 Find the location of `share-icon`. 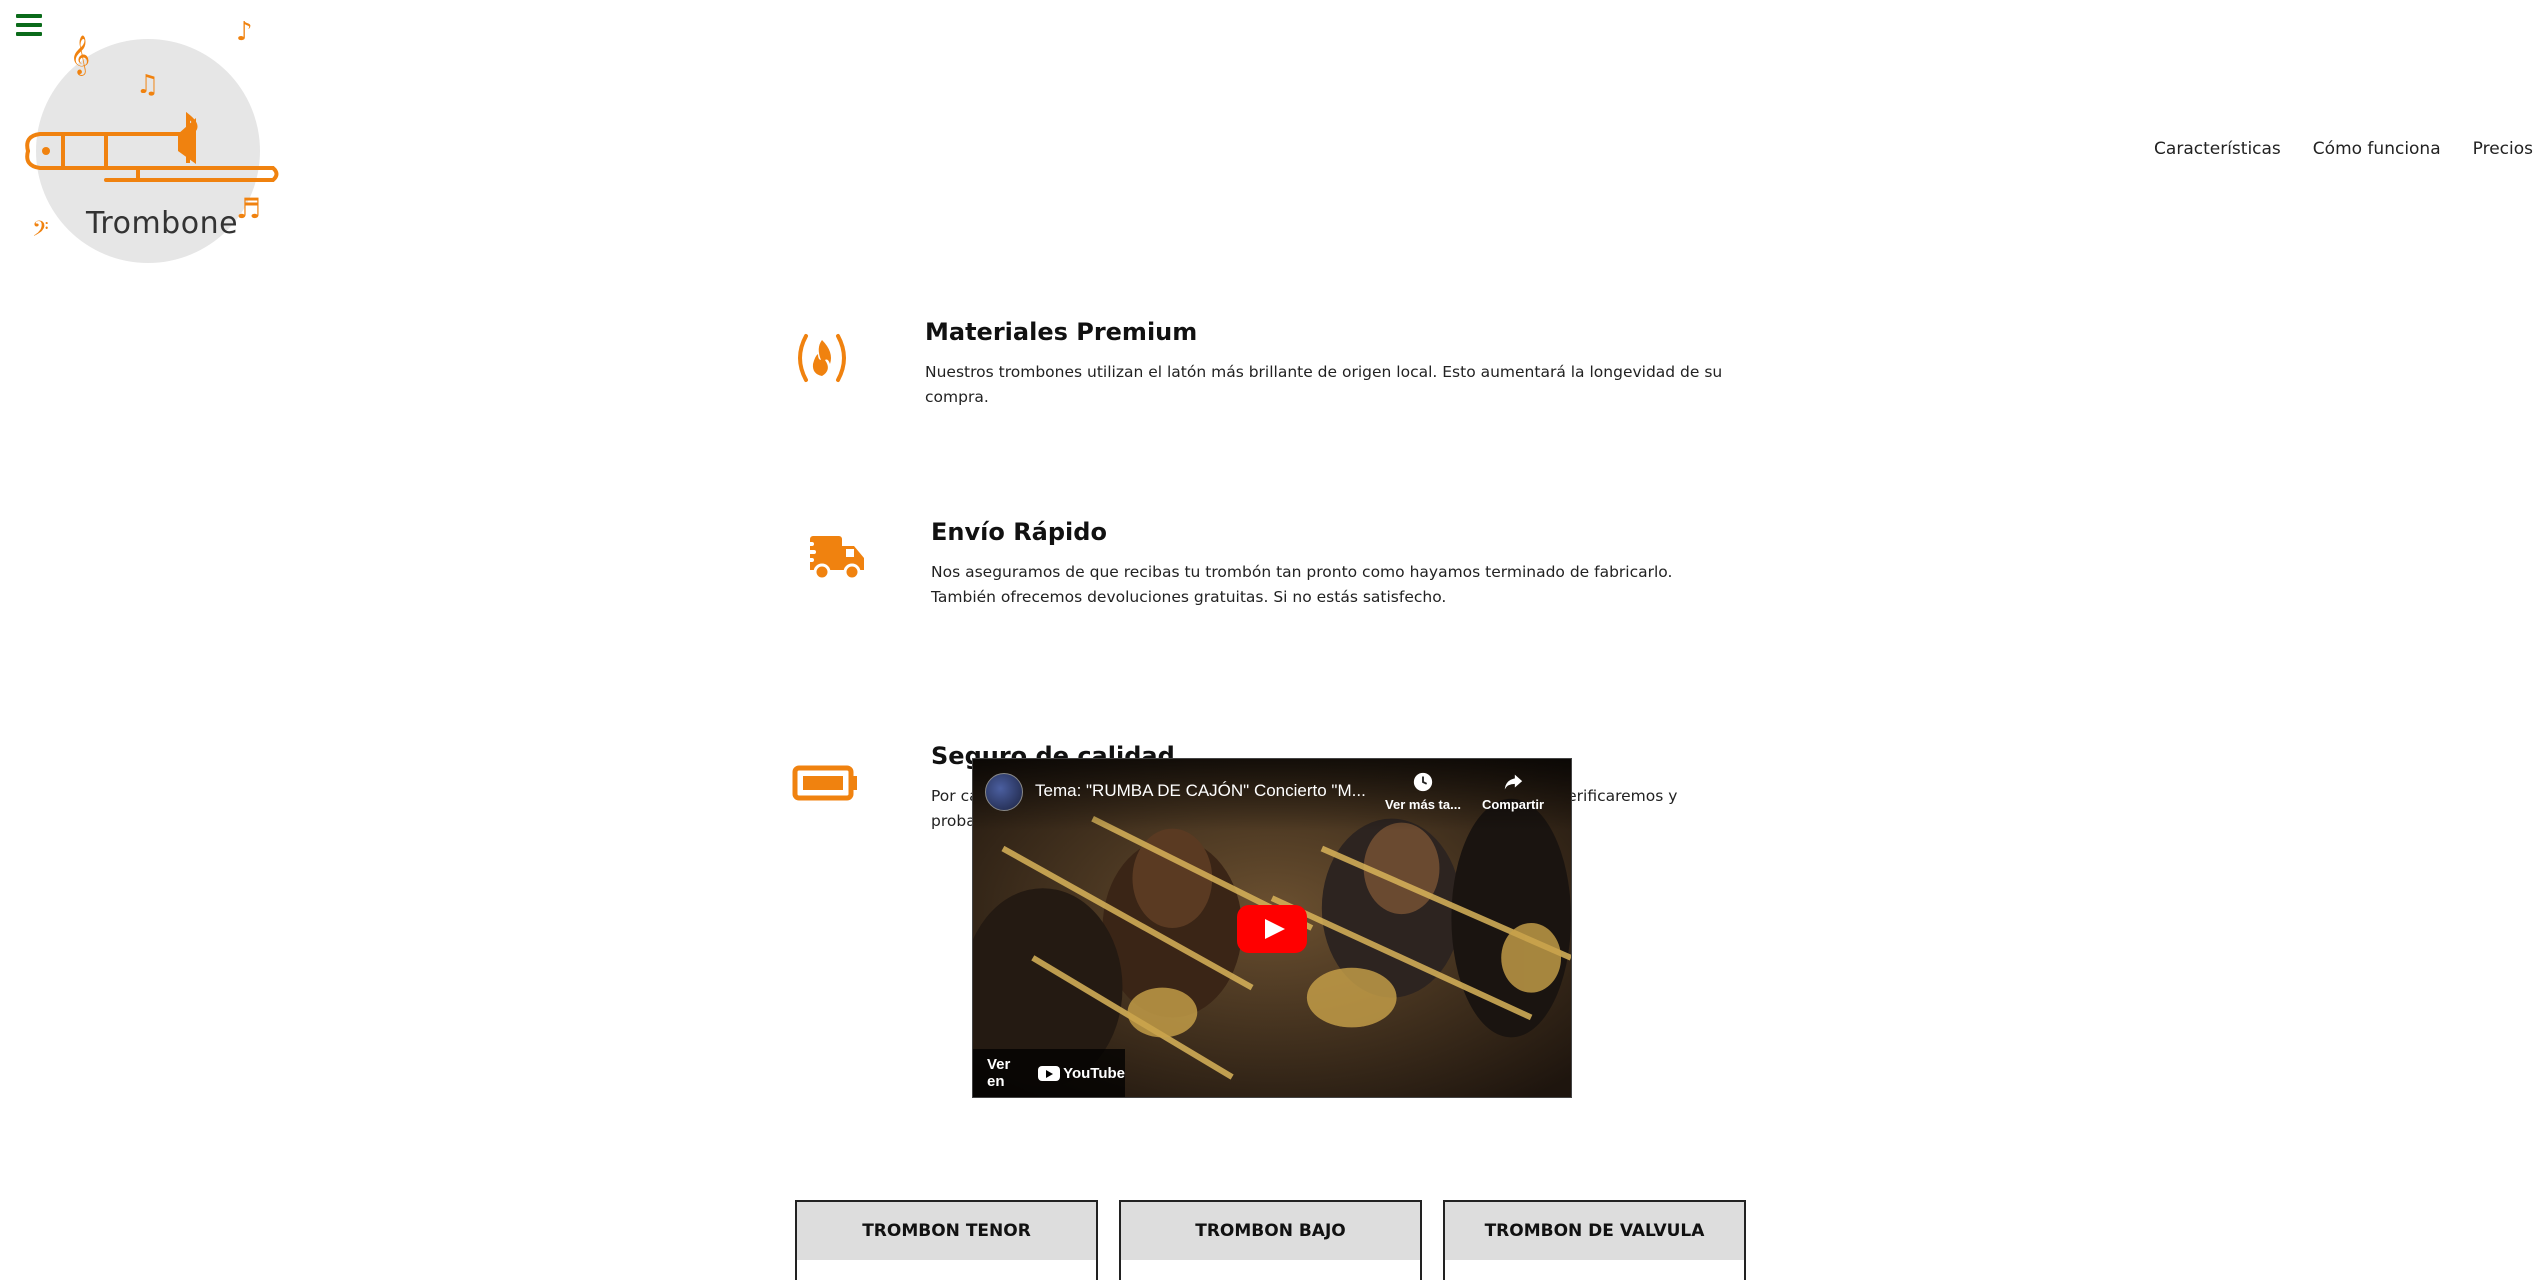

share-icon is located at coordinates (1513, 782).